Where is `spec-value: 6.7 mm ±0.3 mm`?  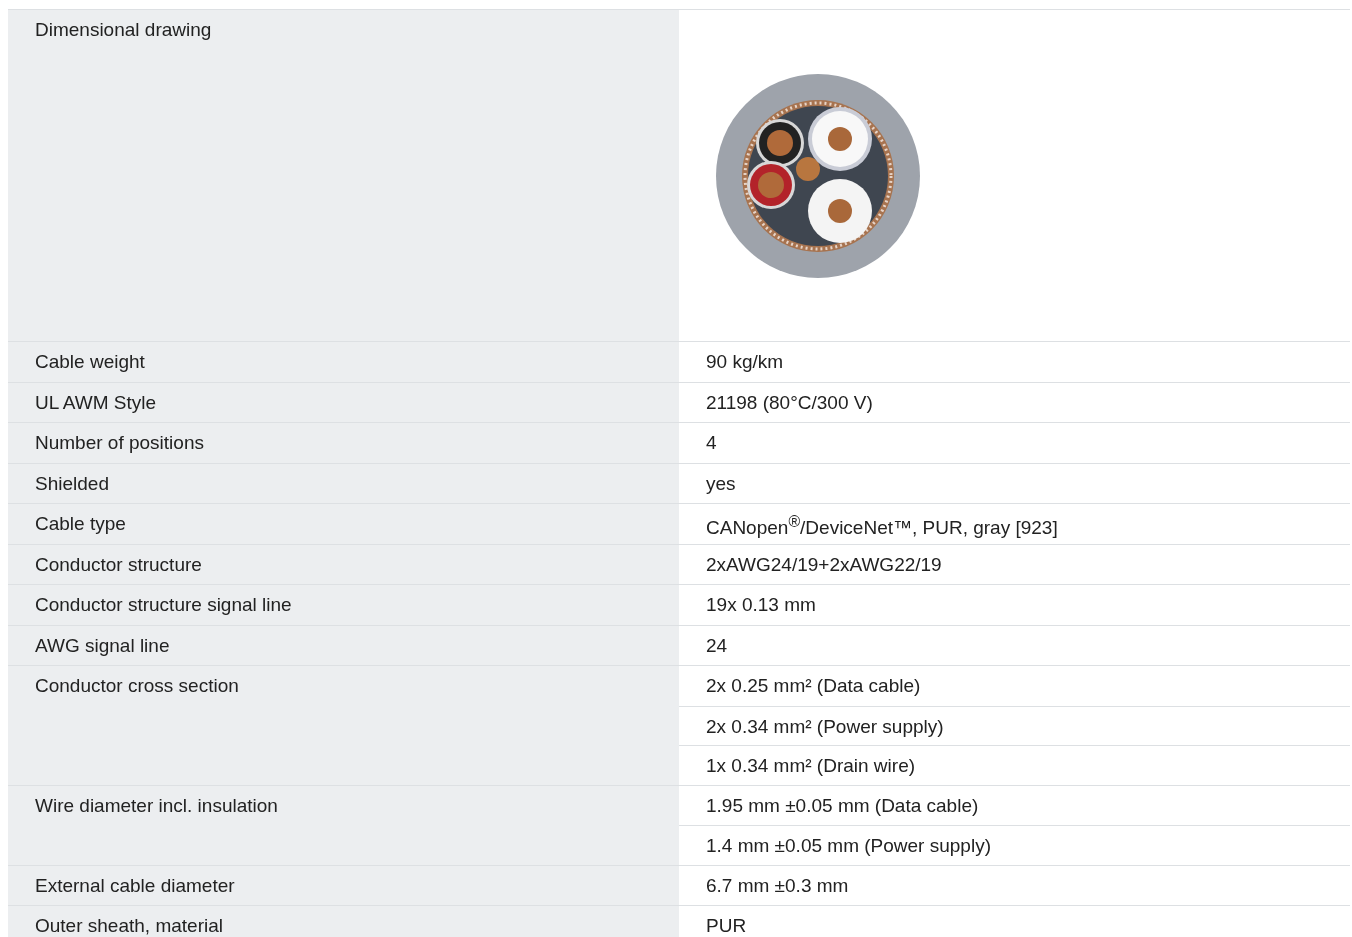
spec-value: 6.7 mm ±0.3 mm is located at coordinates (777, 885).